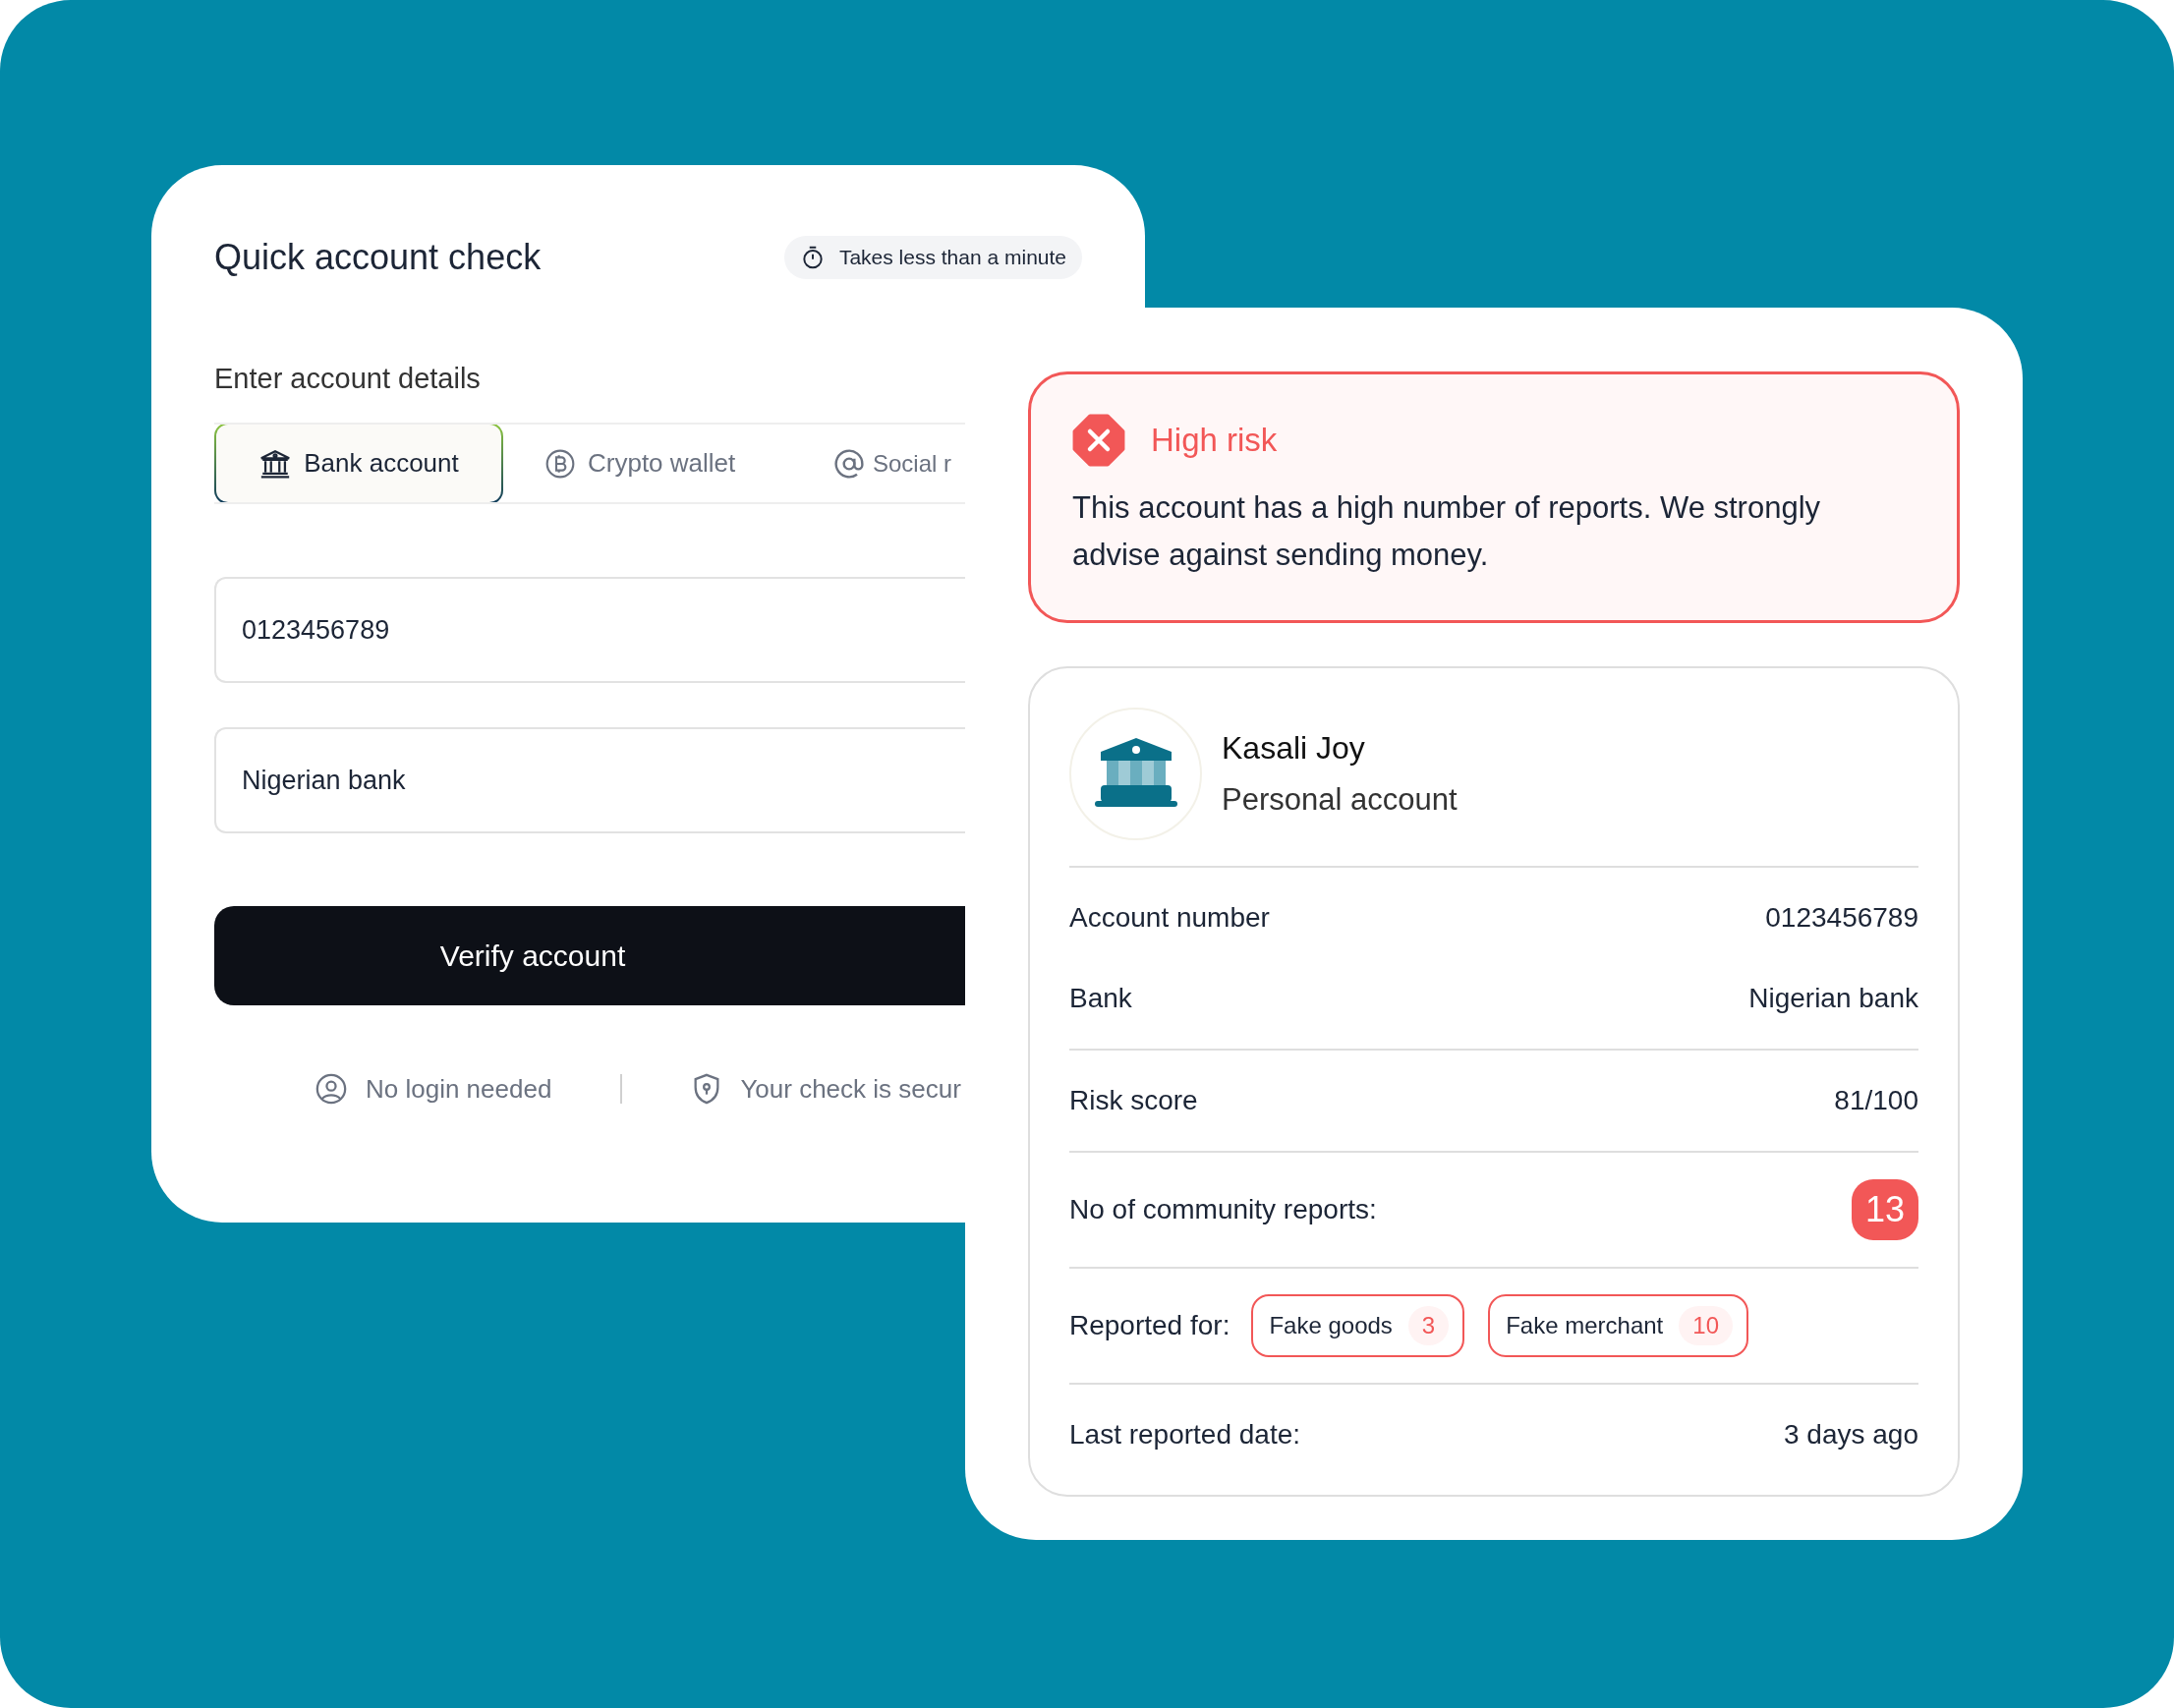 The image size is (2174, 1708). I want to click on row-value: 3 days ago, so click(1851, 1435).